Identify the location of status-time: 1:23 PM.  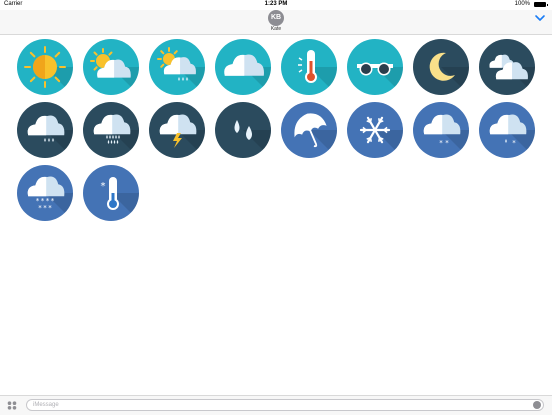
(276, 4).